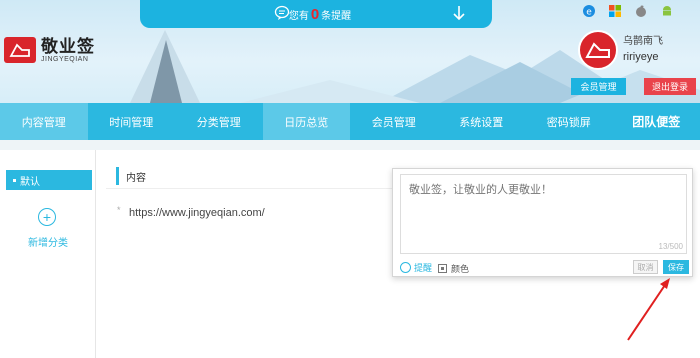  What do you see at coordinates (306, 121) in the screenshot?
I see `nav-item-calendar: 日历总览` at bounding box center [306, 121].